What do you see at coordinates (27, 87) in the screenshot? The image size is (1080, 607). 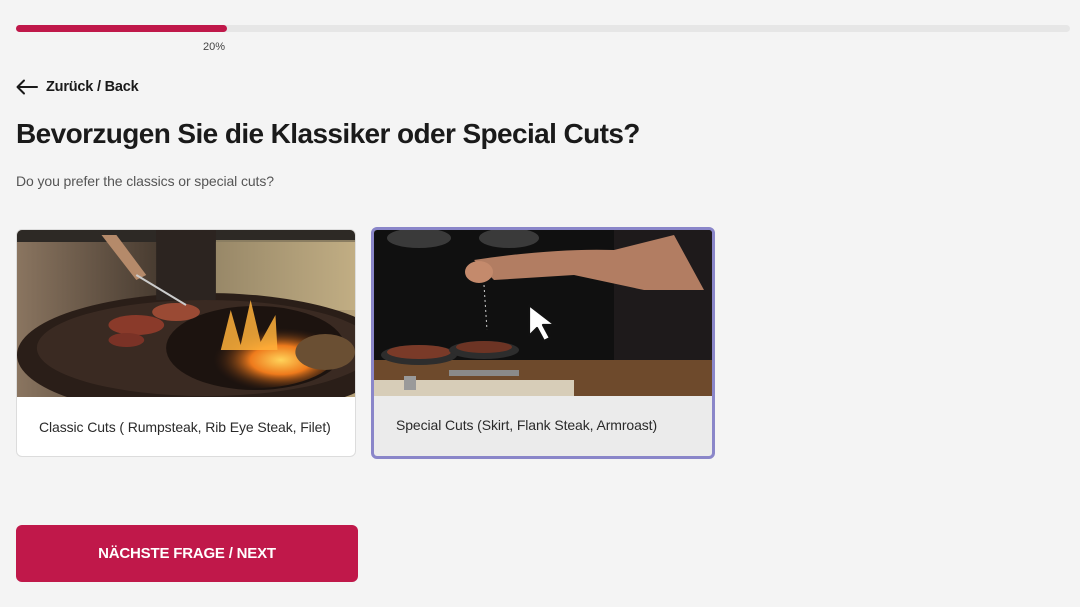 I see `arrow-left-icon` at bounding box center [27, 87].